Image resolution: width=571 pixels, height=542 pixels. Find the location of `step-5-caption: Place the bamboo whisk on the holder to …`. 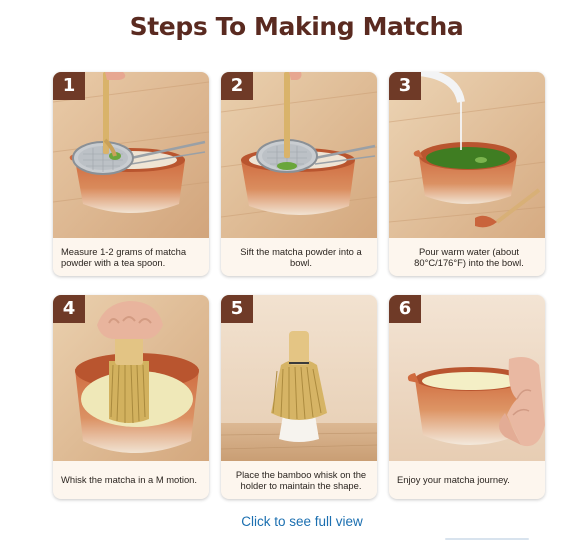

step-5-caption: Place the bamboo whisk on the holder to … is located at coordinates (301, 480).